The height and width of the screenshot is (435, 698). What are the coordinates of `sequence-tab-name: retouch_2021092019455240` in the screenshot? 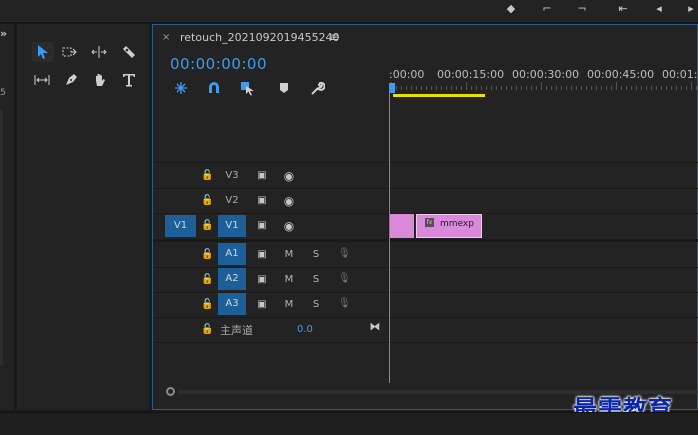 It's located at (260, 37).